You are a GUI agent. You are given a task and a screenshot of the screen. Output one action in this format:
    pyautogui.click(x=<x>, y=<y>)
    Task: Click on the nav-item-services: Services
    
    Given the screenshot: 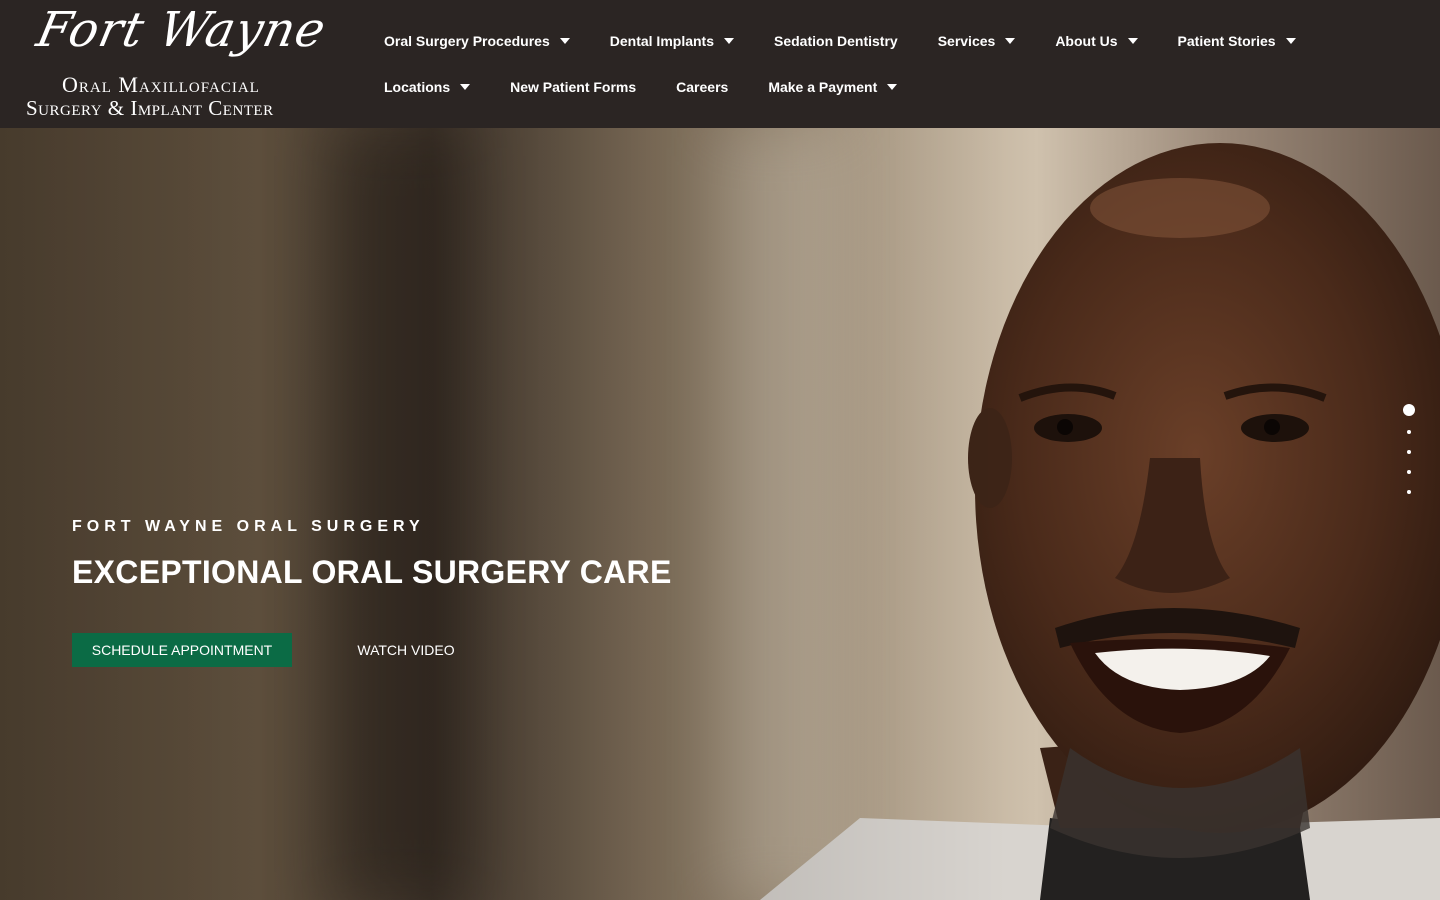 What is the action you would take?
    pyautogui.click(x=977, y=41)
    